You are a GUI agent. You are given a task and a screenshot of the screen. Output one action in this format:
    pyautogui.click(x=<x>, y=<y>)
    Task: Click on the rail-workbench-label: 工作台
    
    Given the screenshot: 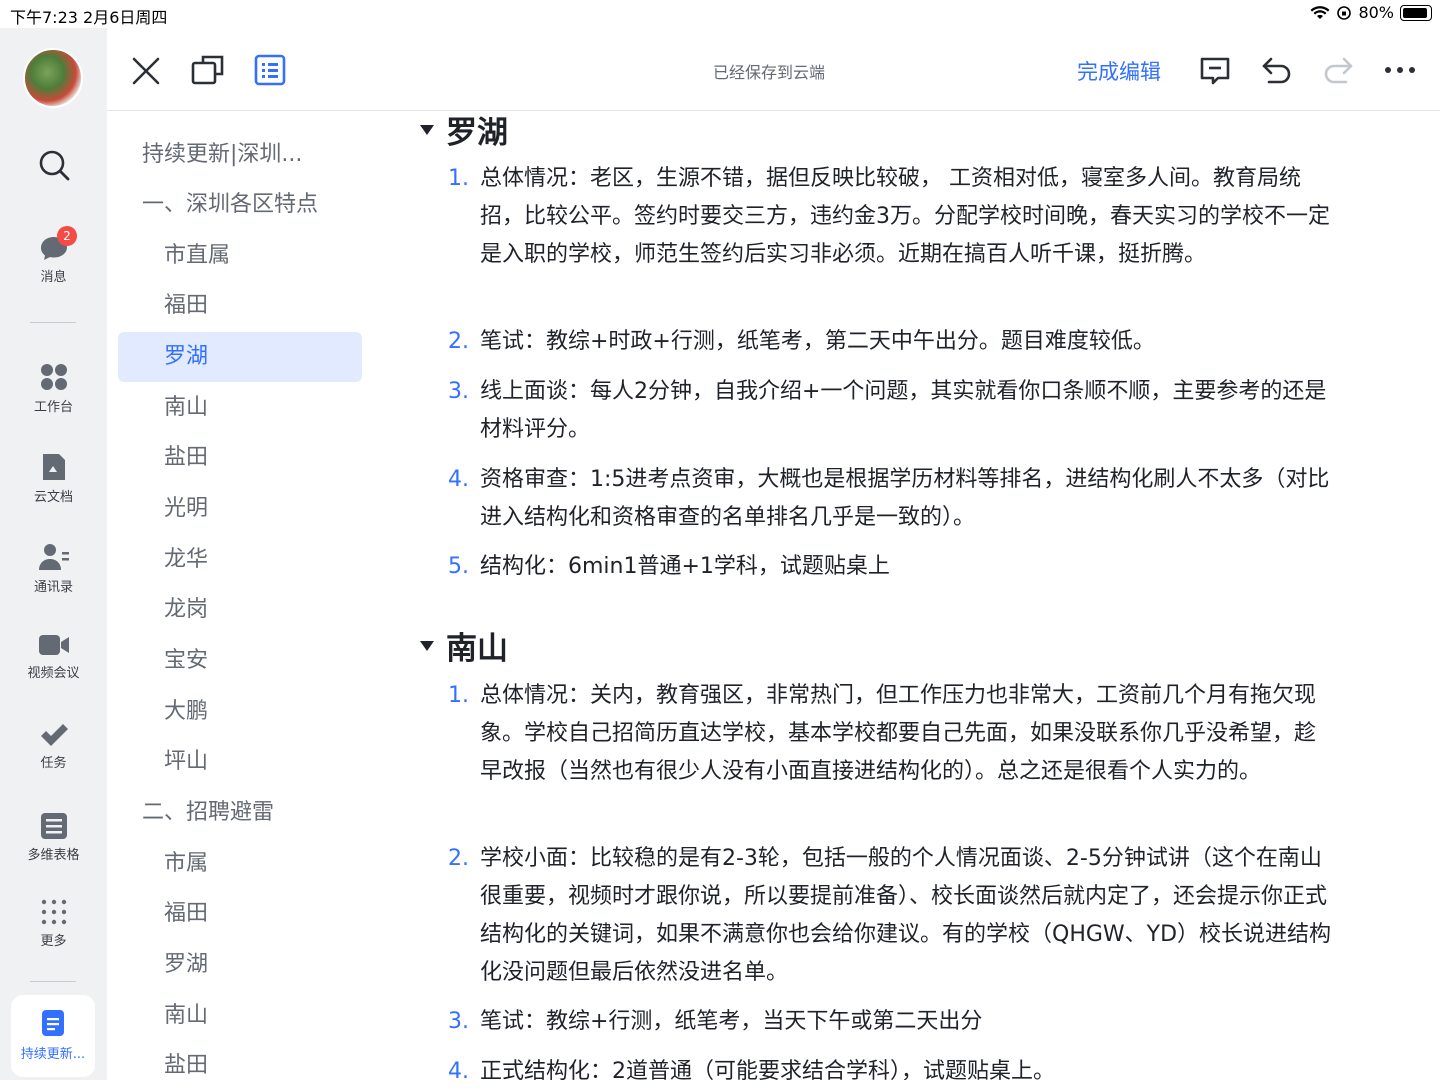 What is the action you would take?
    pyautogui.click(x=53, y=407)
    